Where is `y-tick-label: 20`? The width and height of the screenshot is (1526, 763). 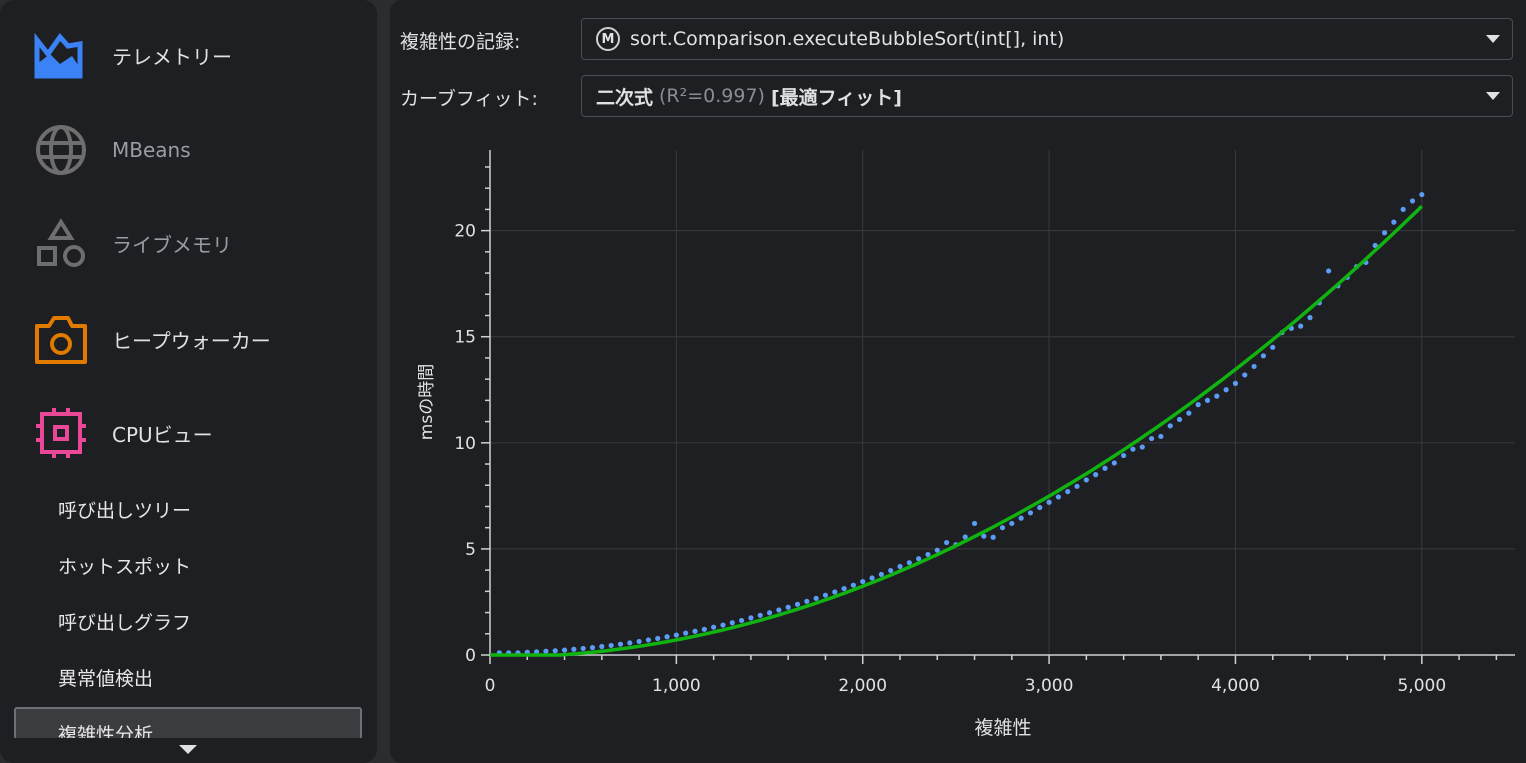
y-tick-label: 20 is located at coordinates (465, 232).